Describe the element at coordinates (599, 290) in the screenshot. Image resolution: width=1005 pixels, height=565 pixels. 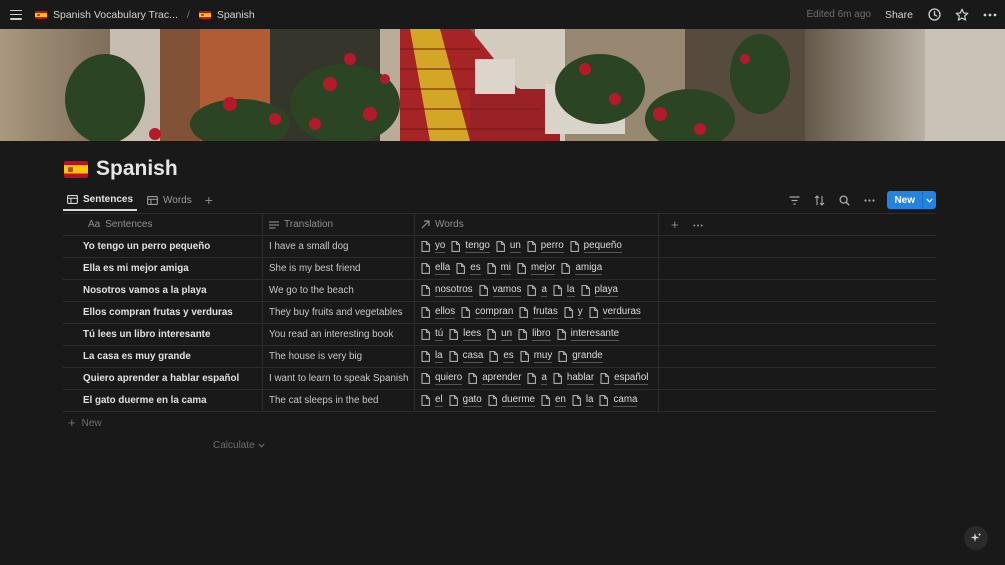
I see `word-relation-chip: playa` at that location.